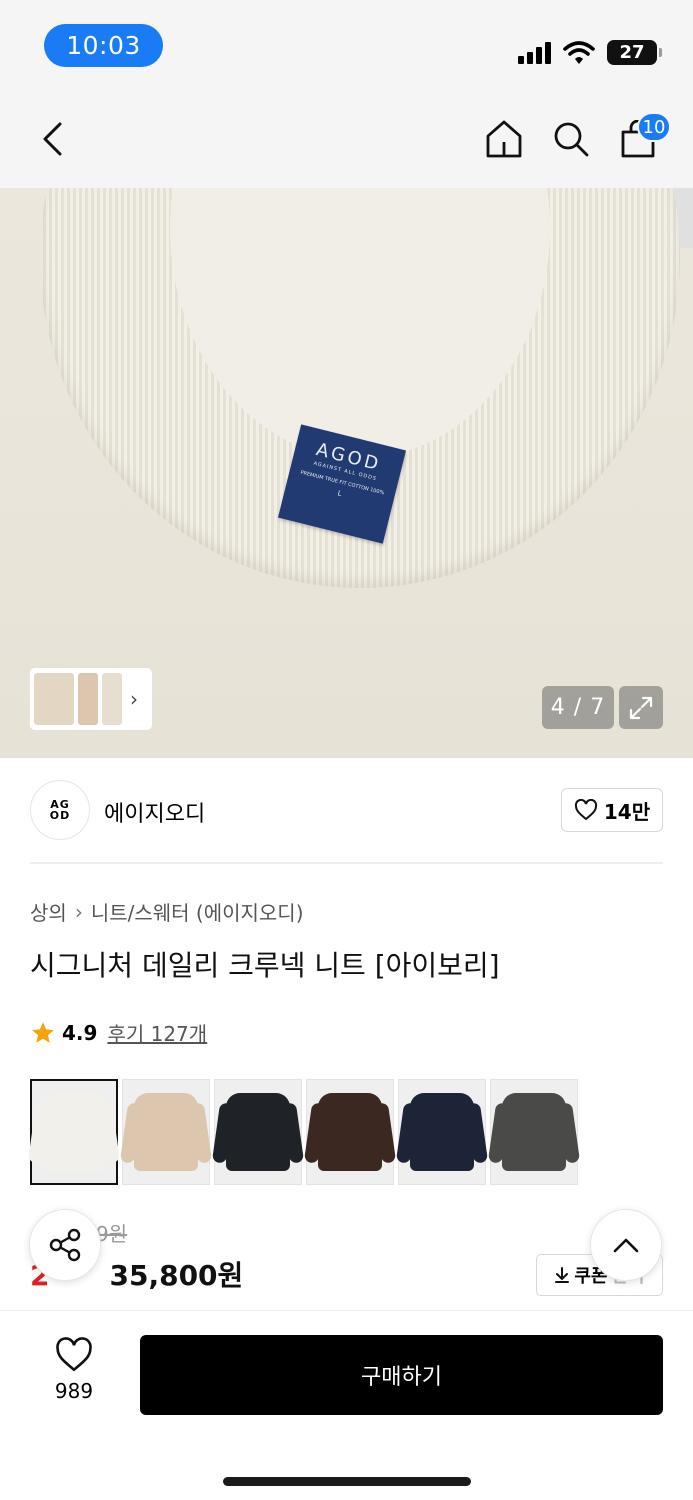 Image resolution: width=693 pixels, height=1500 pixels. I want to click on breadcrumb: 상의 › 니트/스웨터 (에이지오디), so click(167, 911).